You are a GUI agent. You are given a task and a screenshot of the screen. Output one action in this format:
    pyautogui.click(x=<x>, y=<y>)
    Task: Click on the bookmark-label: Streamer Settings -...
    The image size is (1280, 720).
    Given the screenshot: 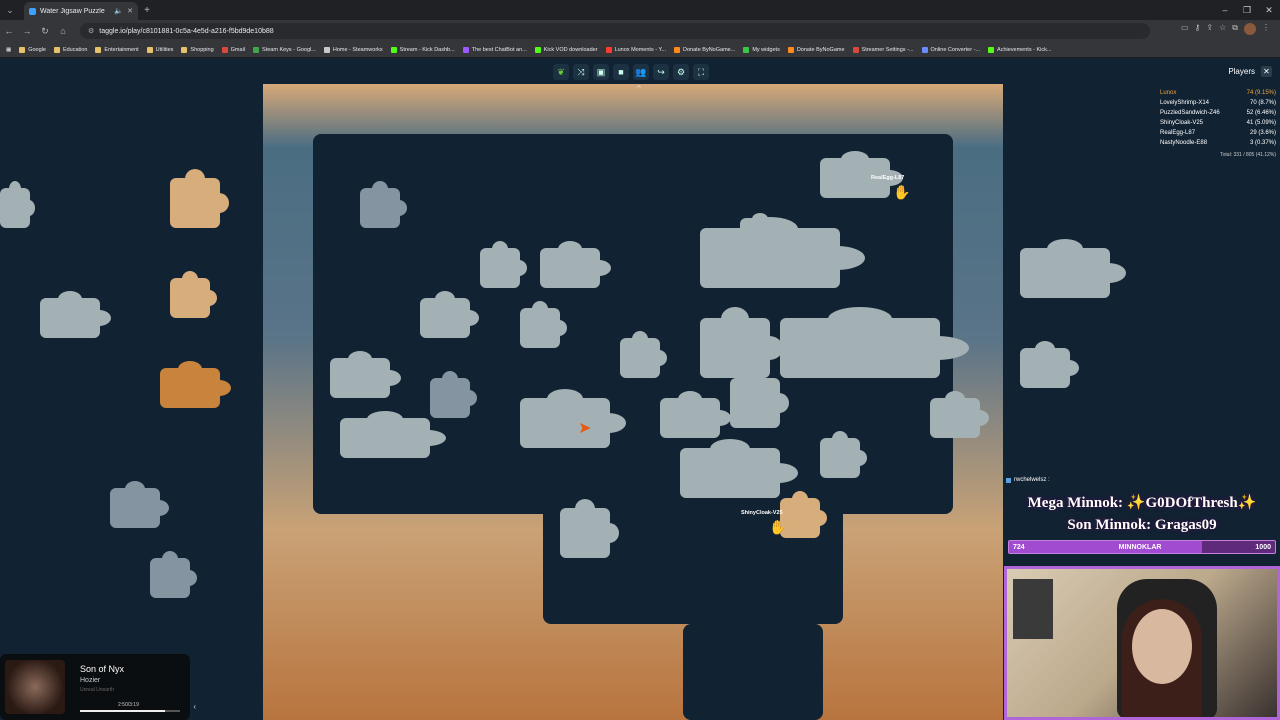 What is the action you would take?
    pyautogui.click(x=887, y=49)
    